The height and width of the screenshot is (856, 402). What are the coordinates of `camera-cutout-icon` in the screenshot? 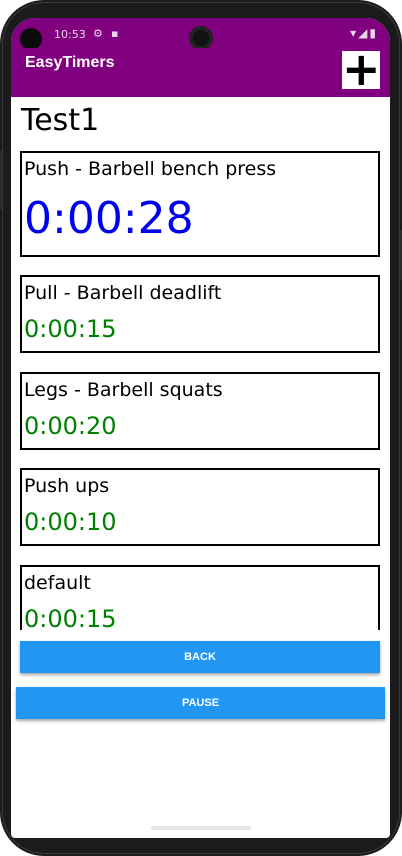 It's located at (31, 39).